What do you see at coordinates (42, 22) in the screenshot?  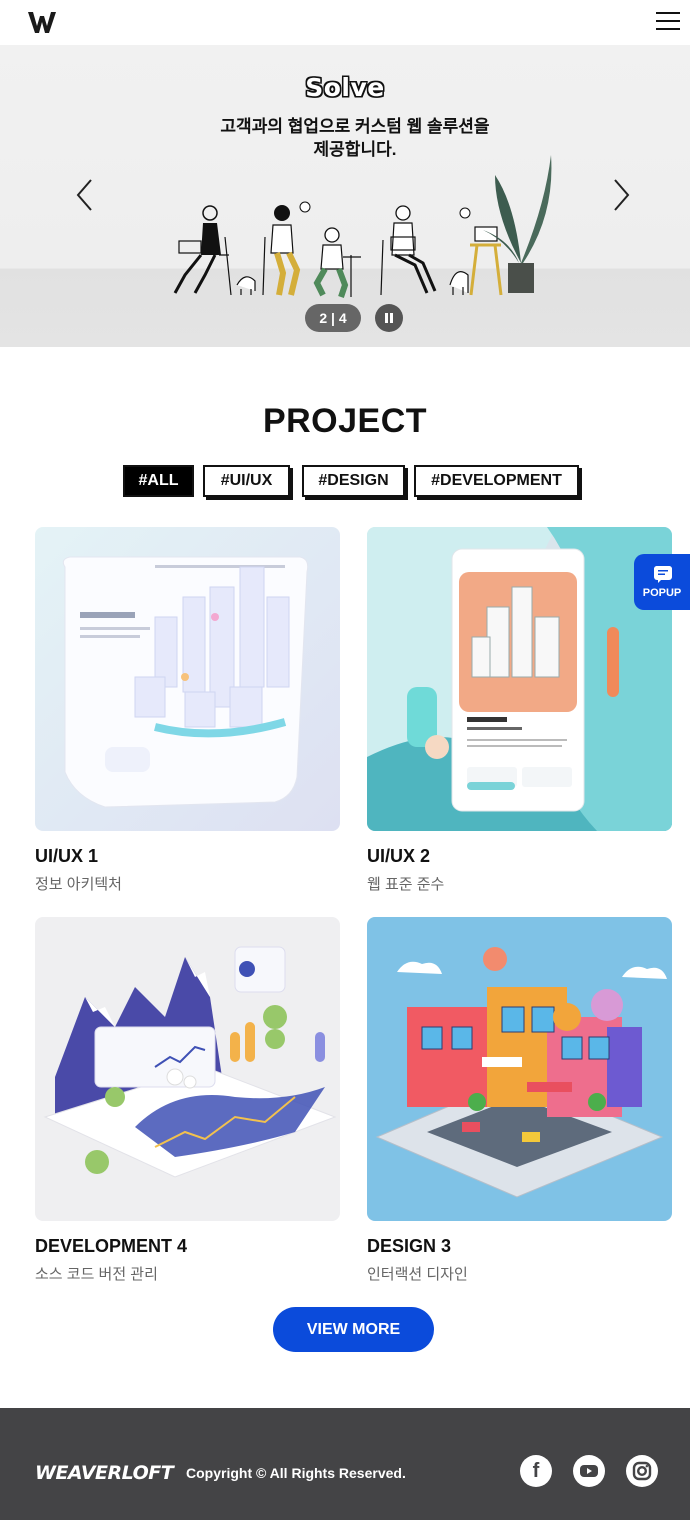 I see `w-logo-icon` at bounding box center [42, 22].